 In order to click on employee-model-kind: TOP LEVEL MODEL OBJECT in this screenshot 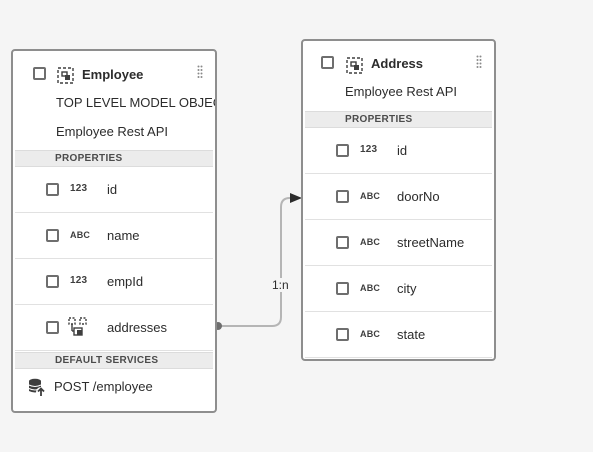, I will do `click(136, 102)`.